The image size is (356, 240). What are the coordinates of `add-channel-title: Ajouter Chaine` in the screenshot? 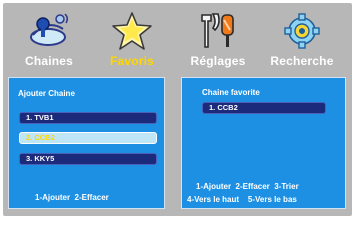 It's located at (46, 93).